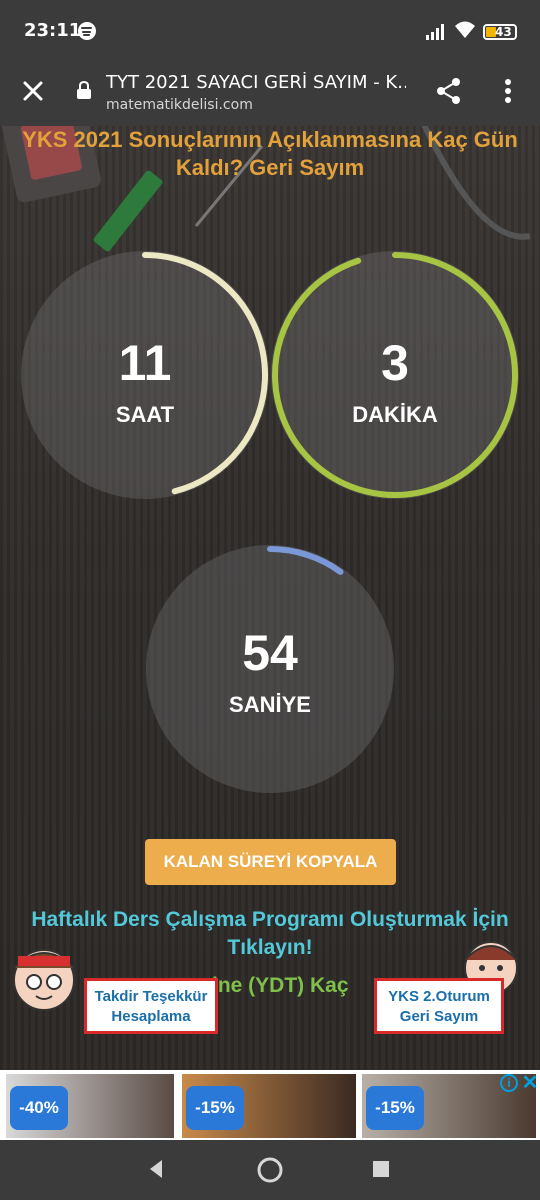 The width and height of the screenshot is (540, 1200). I want to click on wifi-icon, so click(465, 29).